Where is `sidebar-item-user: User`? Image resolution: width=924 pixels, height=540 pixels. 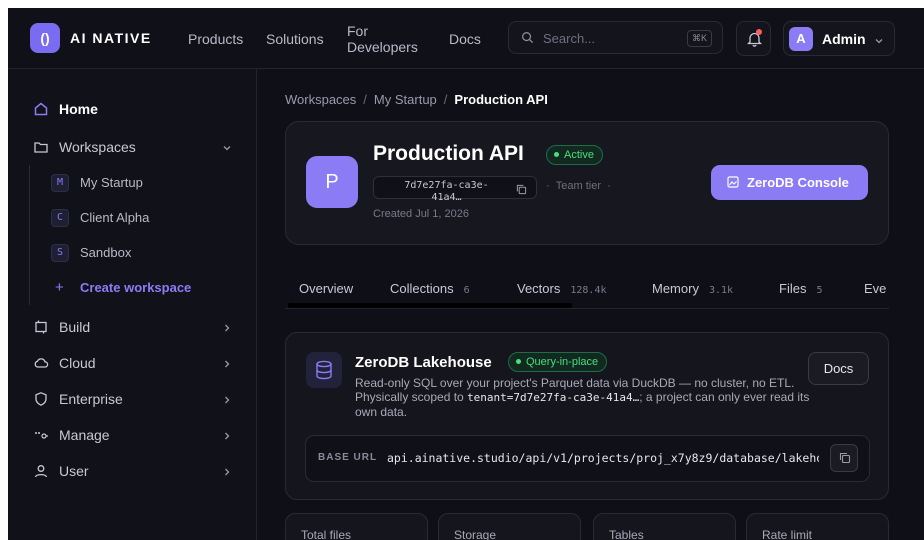
sidebar-item-user: User is located at coordinates (132, 471).